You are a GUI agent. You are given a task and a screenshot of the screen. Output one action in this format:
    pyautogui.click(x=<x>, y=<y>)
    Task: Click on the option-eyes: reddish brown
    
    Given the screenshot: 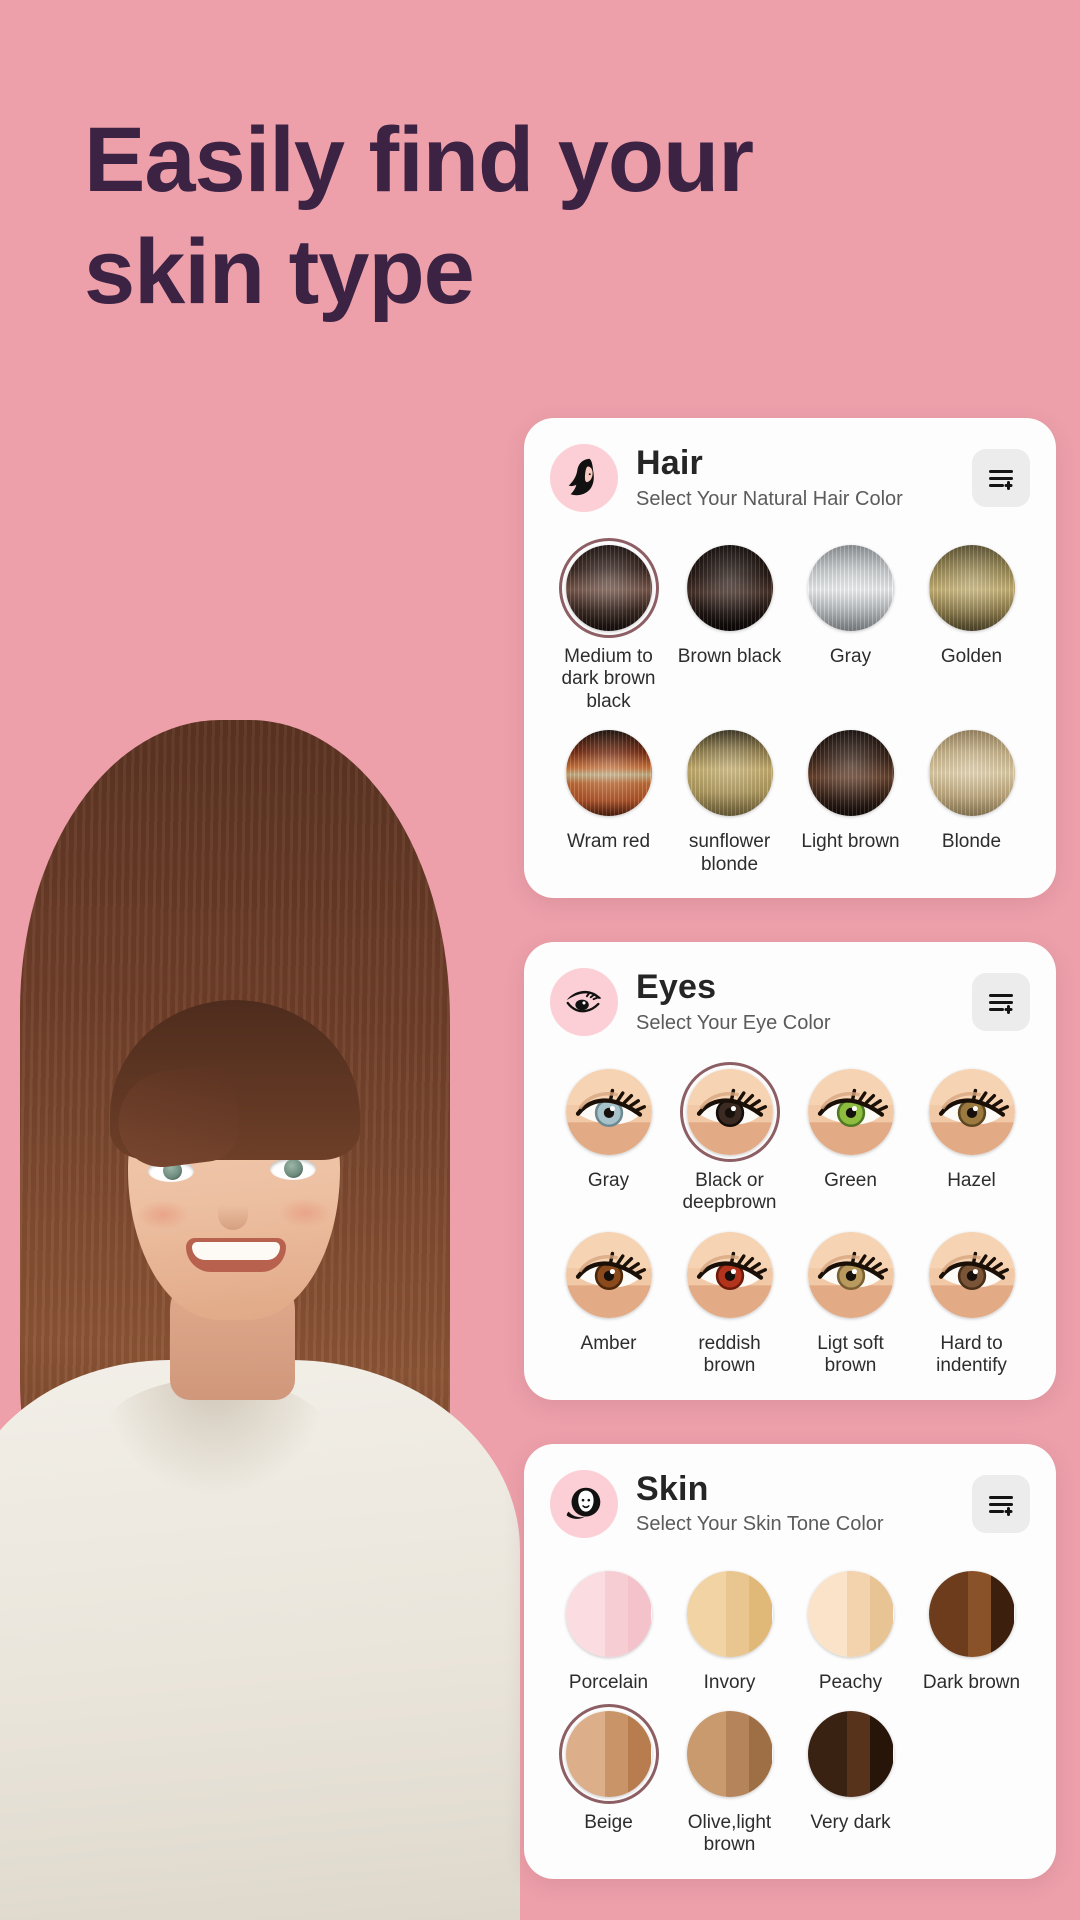 What is the action you would take?
    pyautogui.click(x=729, y=1299)
    